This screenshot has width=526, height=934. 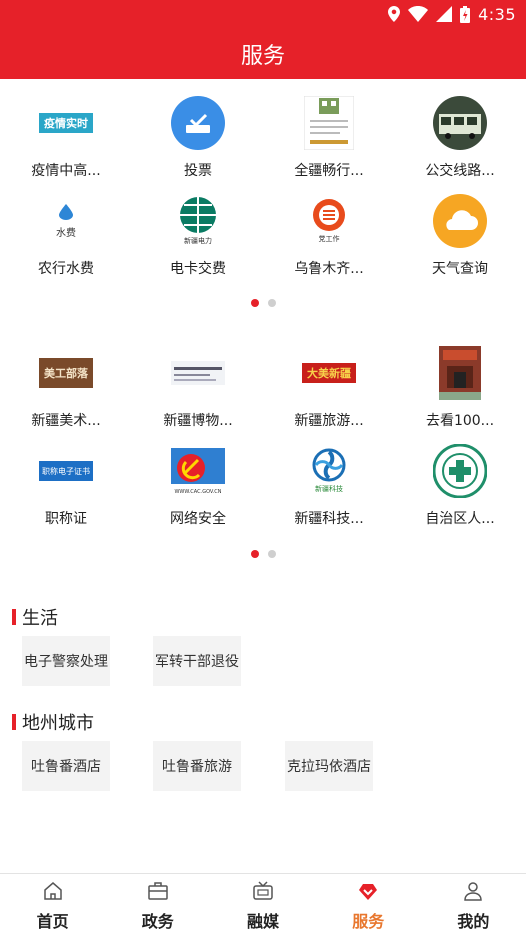 I want to click on service-item-title-cert: 职称电子证书 职称证, so click(x=66, y=492).